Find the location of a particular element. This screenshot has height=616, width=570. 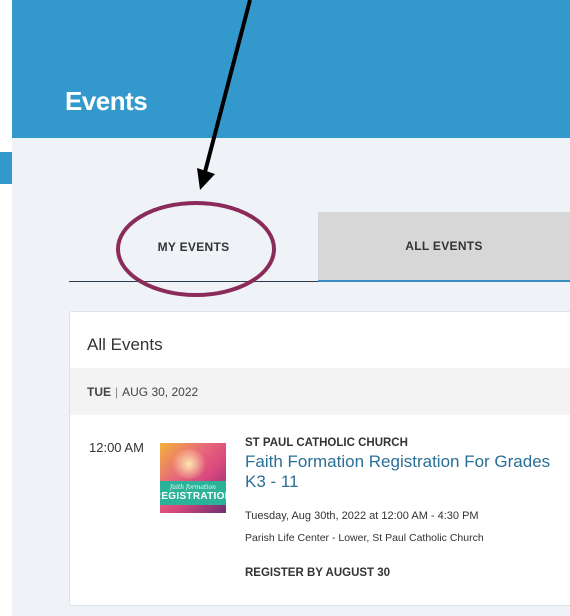

event-organization: ST PAUL CATHOLIC CHURCH is located at coordinates (326, 443).